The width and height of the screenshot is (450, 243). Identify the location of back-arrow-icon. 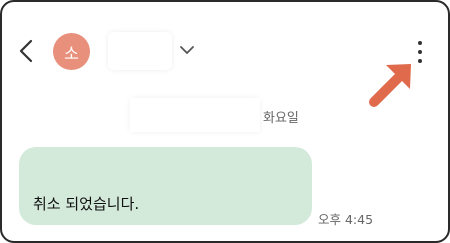
(26, 51).